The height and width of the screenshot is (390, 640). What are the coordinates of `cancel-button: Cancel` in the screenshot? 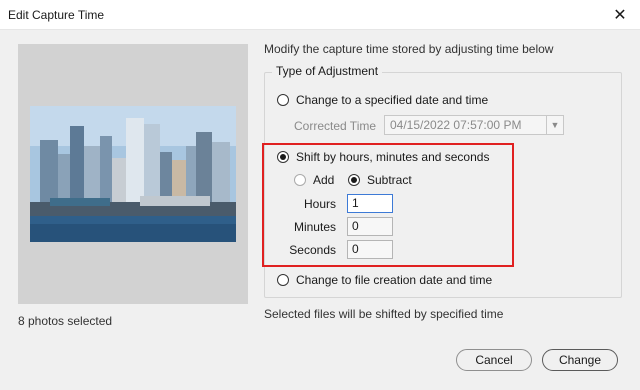 It's located at (494, 360).